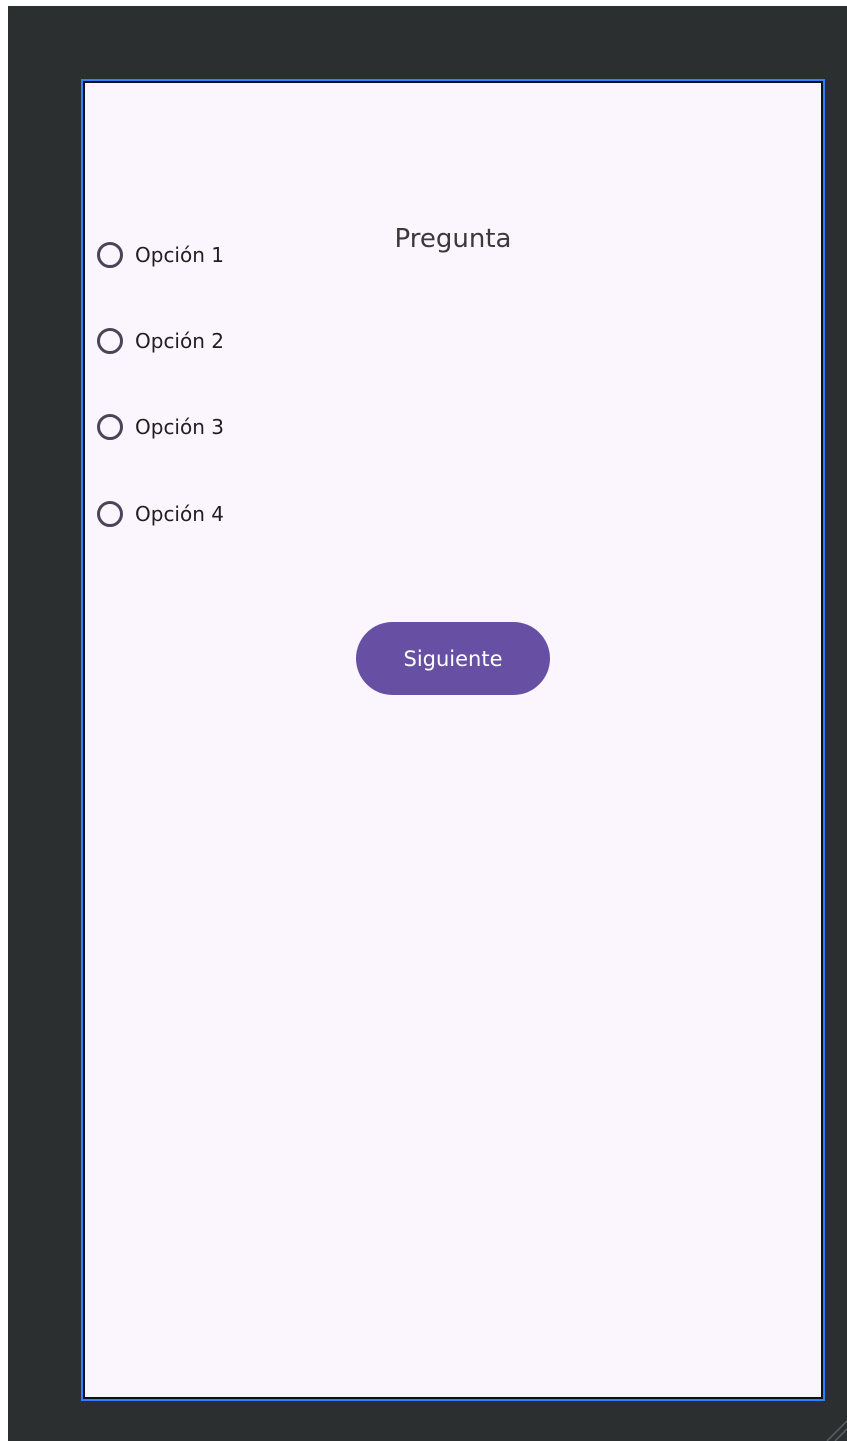  What do you see at coordinates (179, 514) in the screenshot?
I see `option-4-label: Opción 4` at bounding box center [179, 514].